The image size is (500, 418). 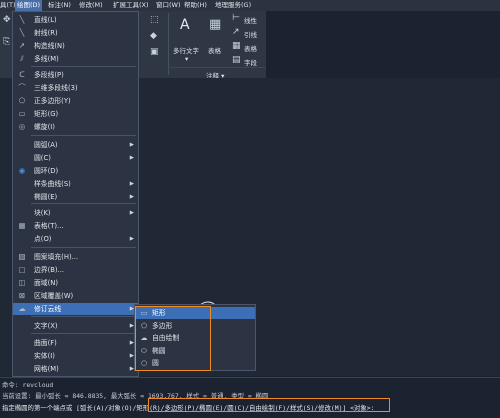 What do you see at coordinates (46, 197) in the screenshot?
I see `draw-menu-item-label: 椭圆(E)` at bounding box center [46, 197].